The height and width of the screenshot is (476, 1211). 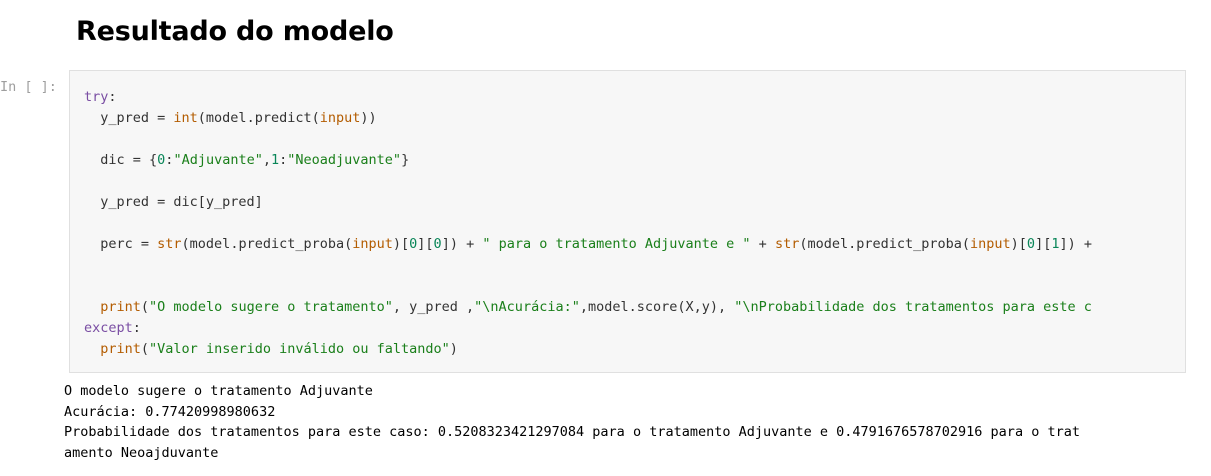 I want to click on code-token: "Adjuvante", so click(x=218, y=160).